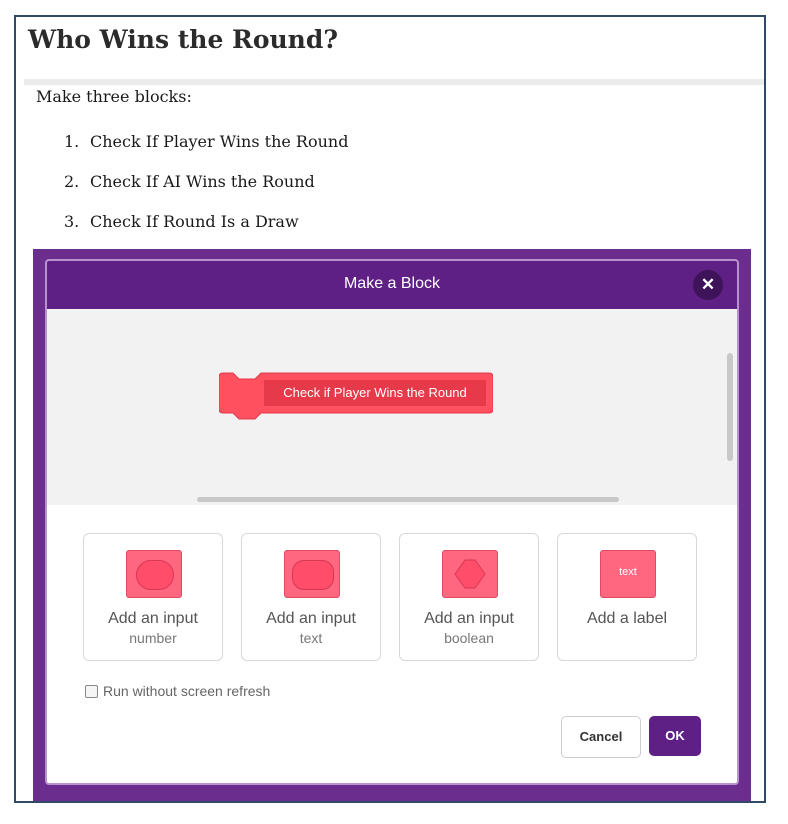 The height and width of the screenshot is (824, 788). Describe the element at coordinates (202, 181) in the screenshot. I see `step-text: Check If AI Wins the Round` at that location.